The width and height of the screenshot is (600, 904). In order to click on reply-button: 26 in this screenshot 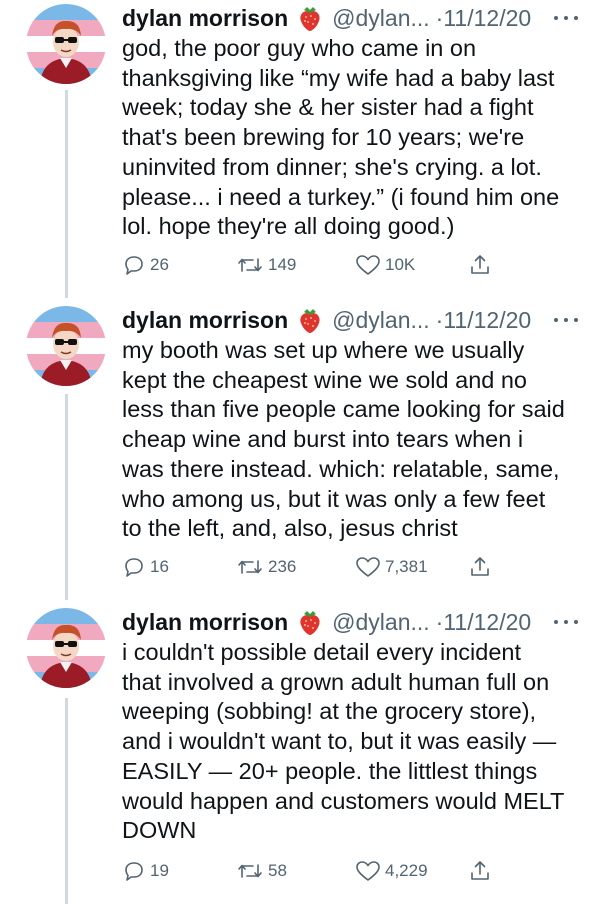, I will do `click(145, 265)`.